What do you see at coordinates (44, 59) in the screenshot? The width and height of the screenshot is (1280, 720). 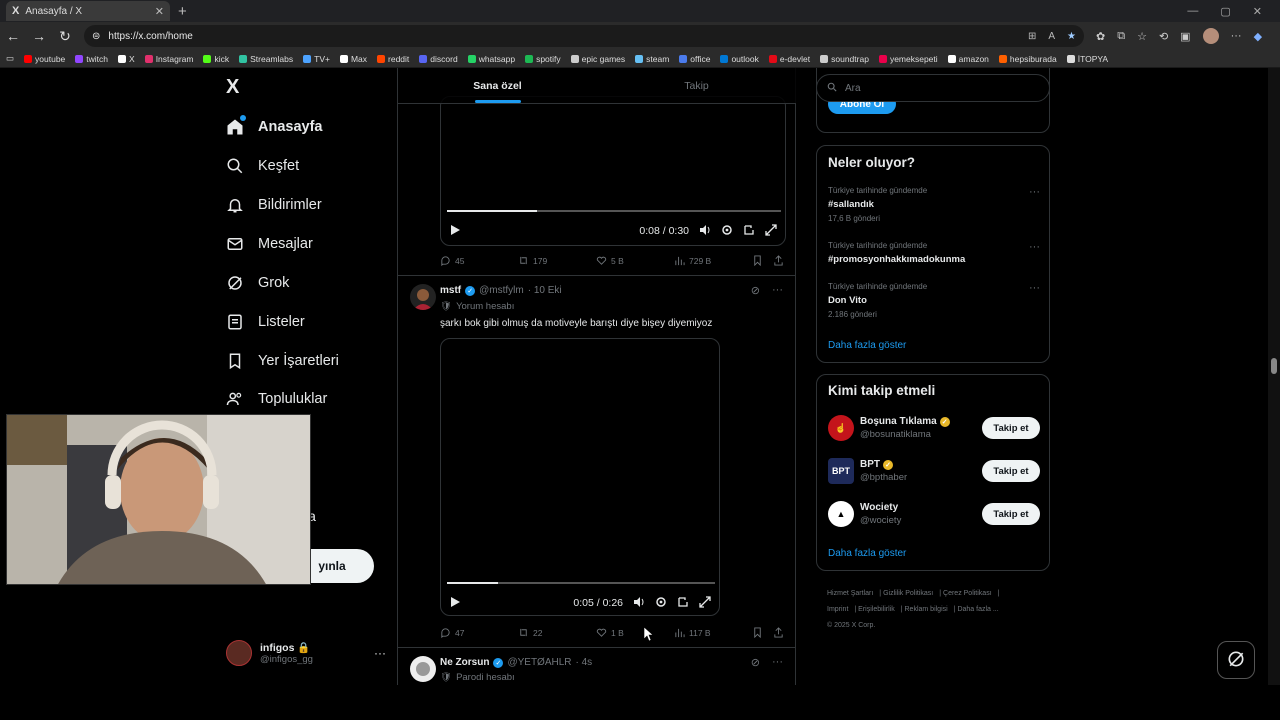 I see `bookmark-item: youtube` at bounding box center [44, 59].